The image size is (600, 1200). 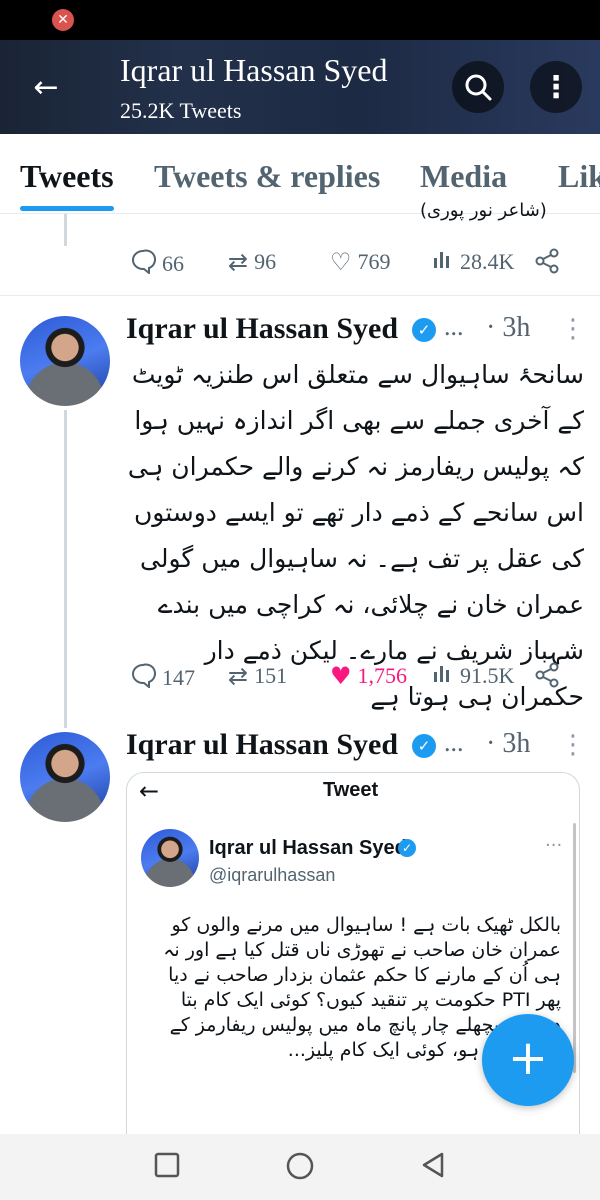 What do you see at coordinates (300, 20) in the screenshot?
I see `status-bar: ✕` at bounding box center [300, 20].